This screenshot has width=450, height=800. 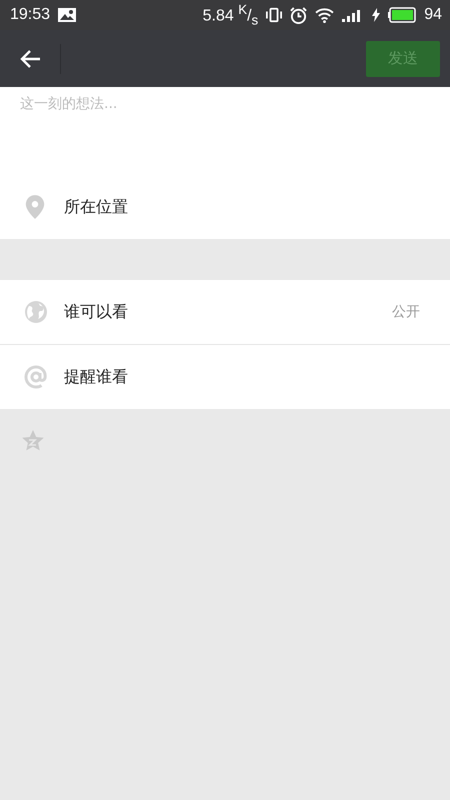 What do you see at coordinates (402, 15) in the screenshot?
I see `battery-icon` at bounding box center [402, 15].